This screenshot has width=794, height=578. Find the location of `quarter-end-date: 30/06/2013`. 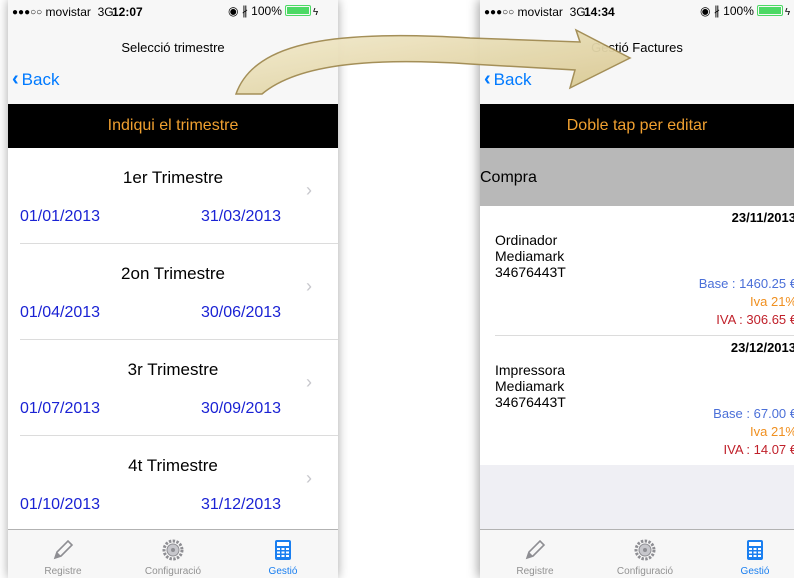

quarter-end-date: 30/06/2013 is located at coordinates (241, 312).